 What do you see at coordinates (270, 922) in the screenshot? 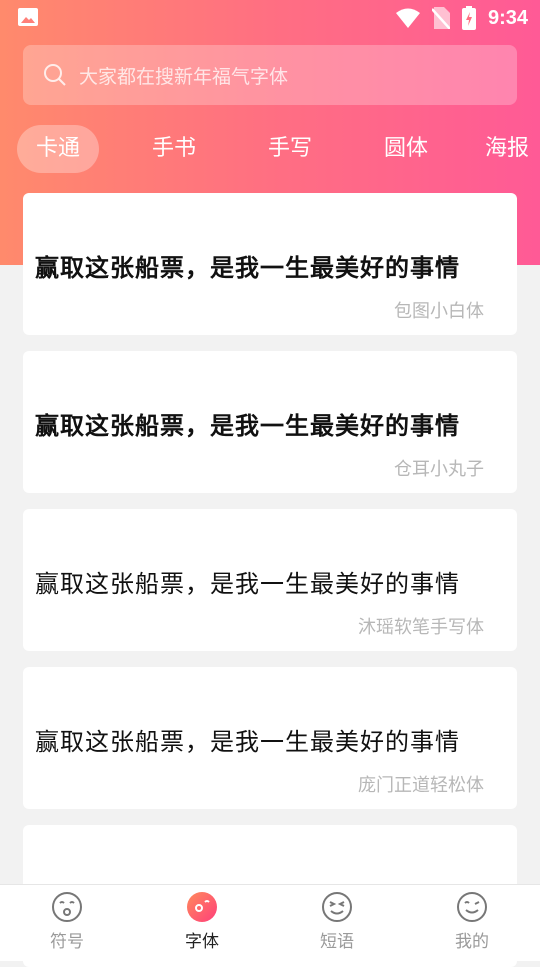
I see `bottom-nav: 符号 字体 短语 我的` at bounding box center [270, 922].